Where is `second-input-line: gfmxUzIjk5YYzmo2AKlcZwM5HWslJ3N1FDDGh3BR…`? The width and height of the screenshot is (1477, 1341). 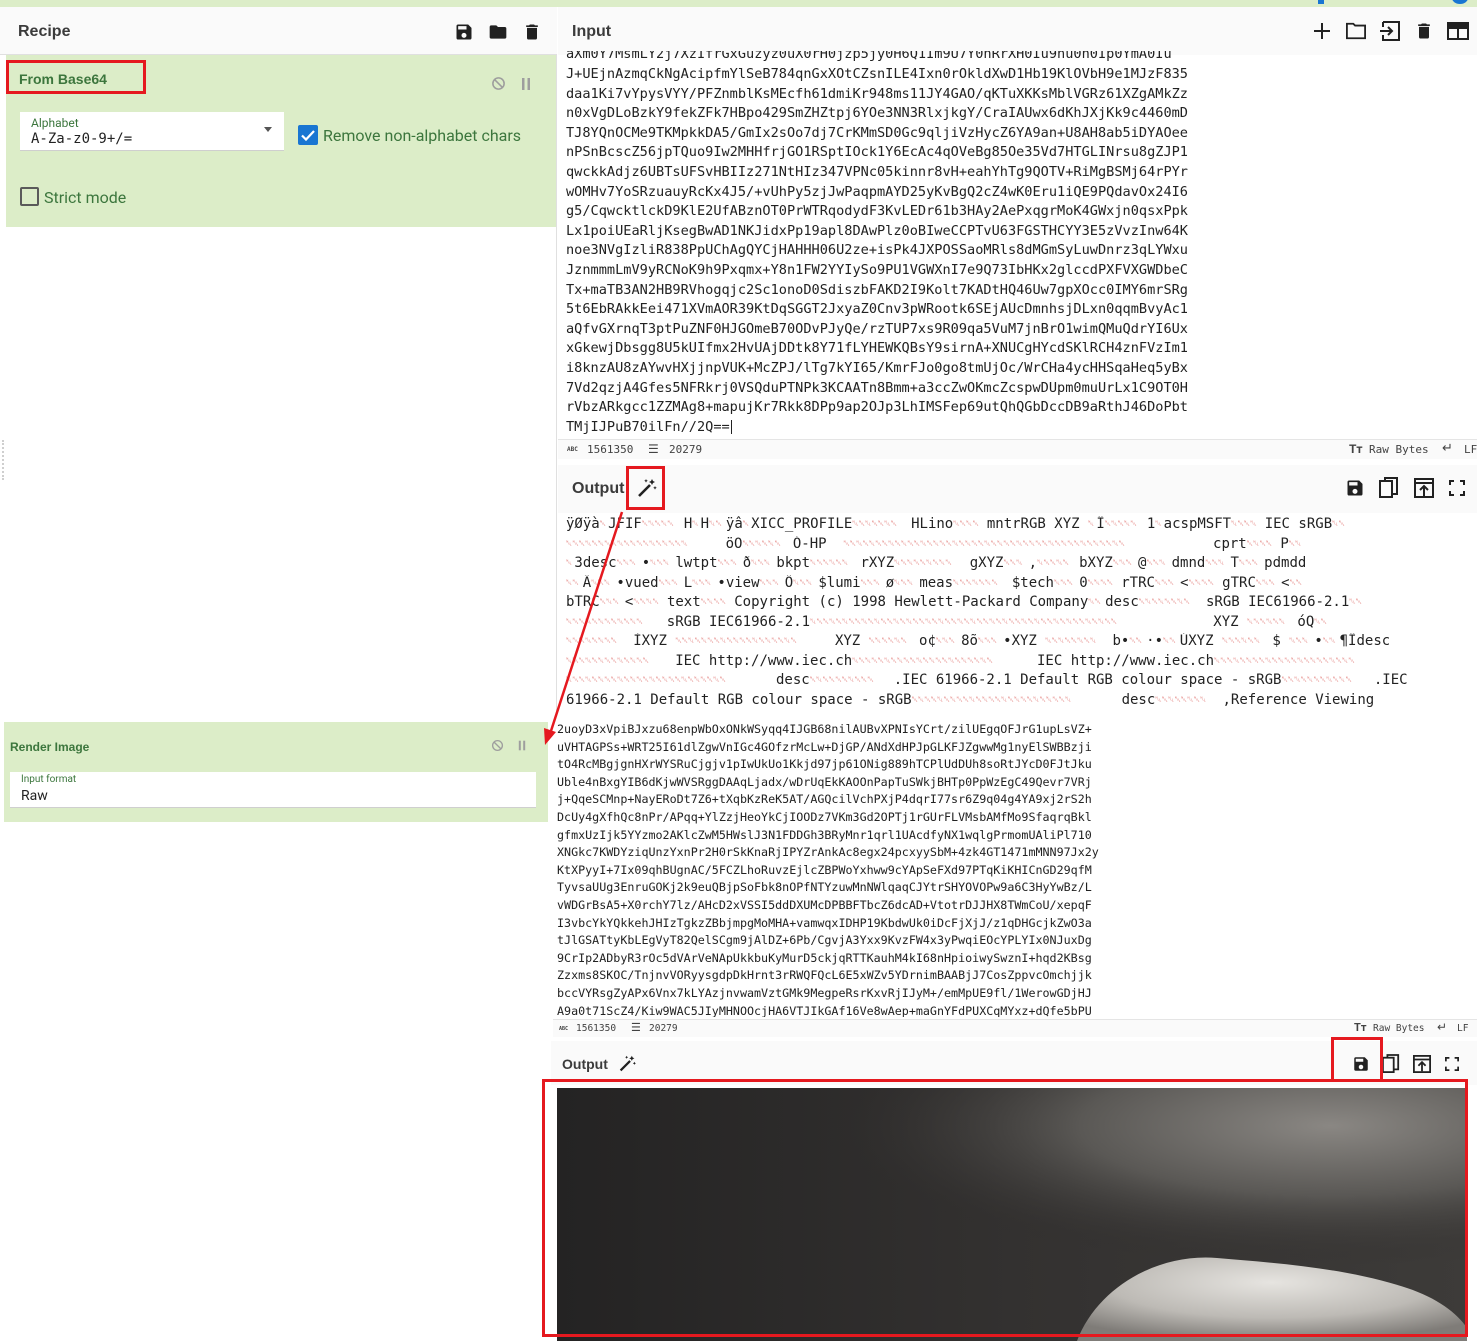 second-input-line: gfmxUzIjk5YYzmo2AKlcZwM5HWslJ3N1FDDGh3BR… is located at coordinates (824, 834).